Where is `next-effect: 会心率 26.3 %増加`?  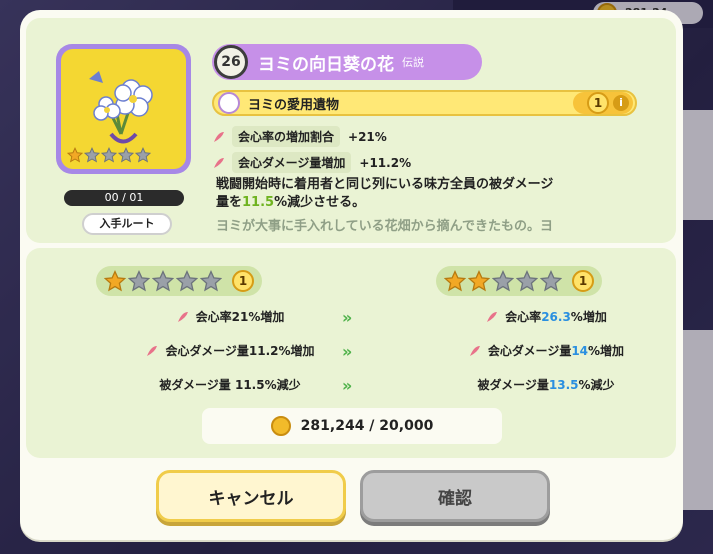 next-effect: 会心率 26.3 %増加 is located at coordinates (546, 316).